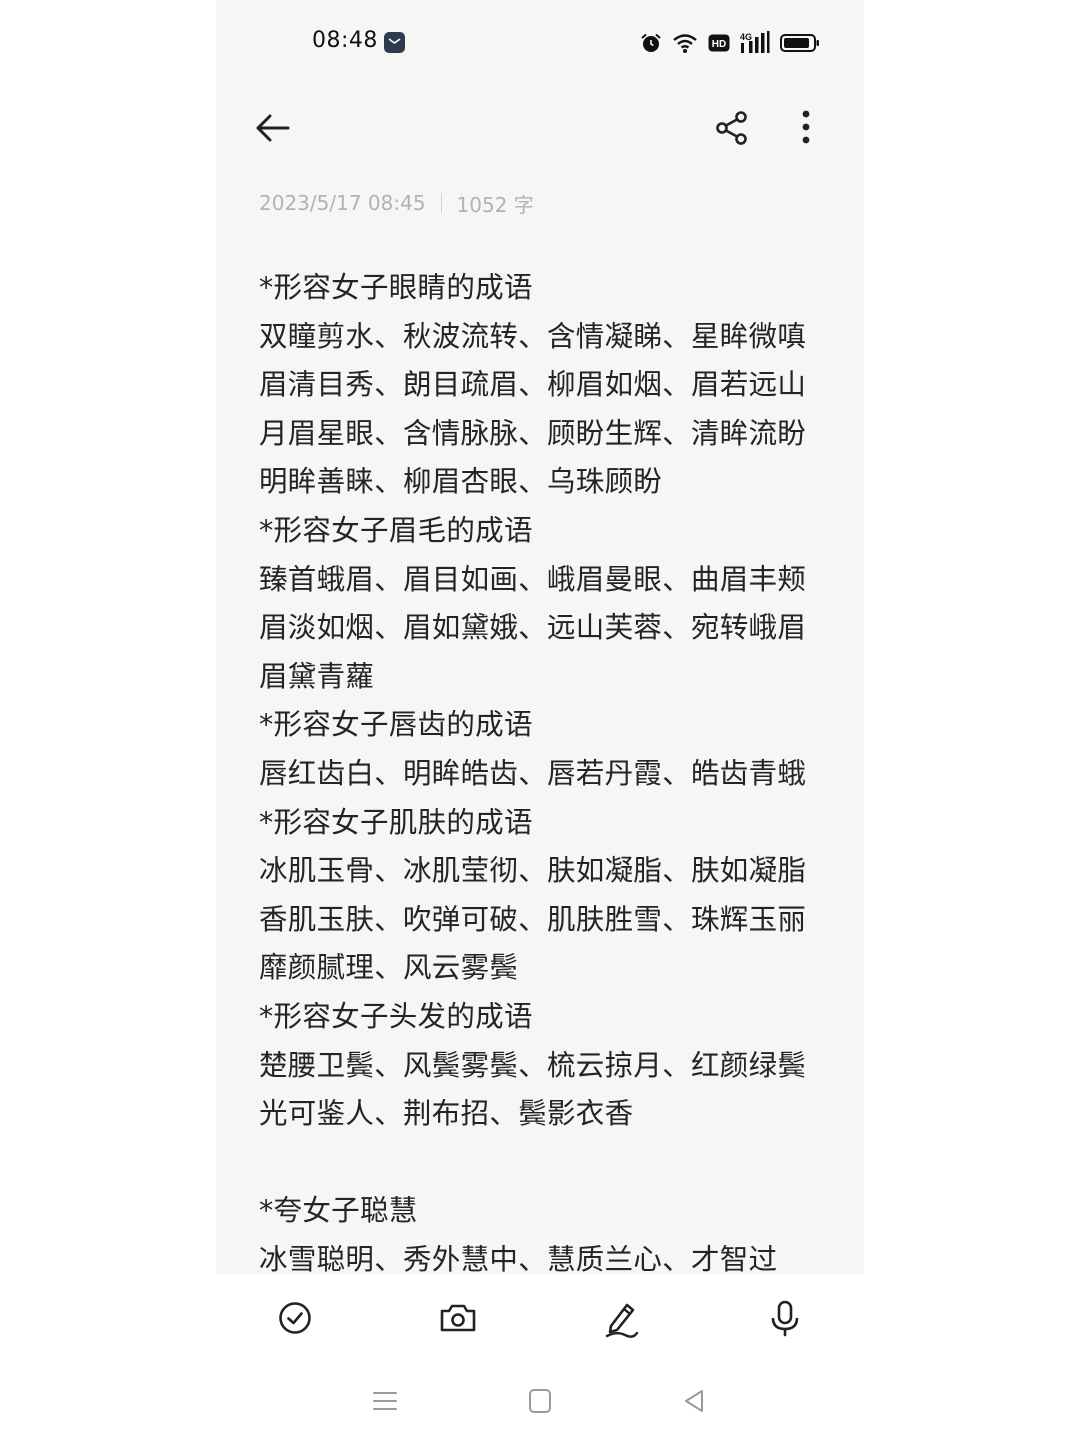 The height and width of the screenshot is (1440, 1080). Describe the element at coordinates (540, 43) in the screenshot. I see `status-bar: 08:48 HD 4G` at that location.